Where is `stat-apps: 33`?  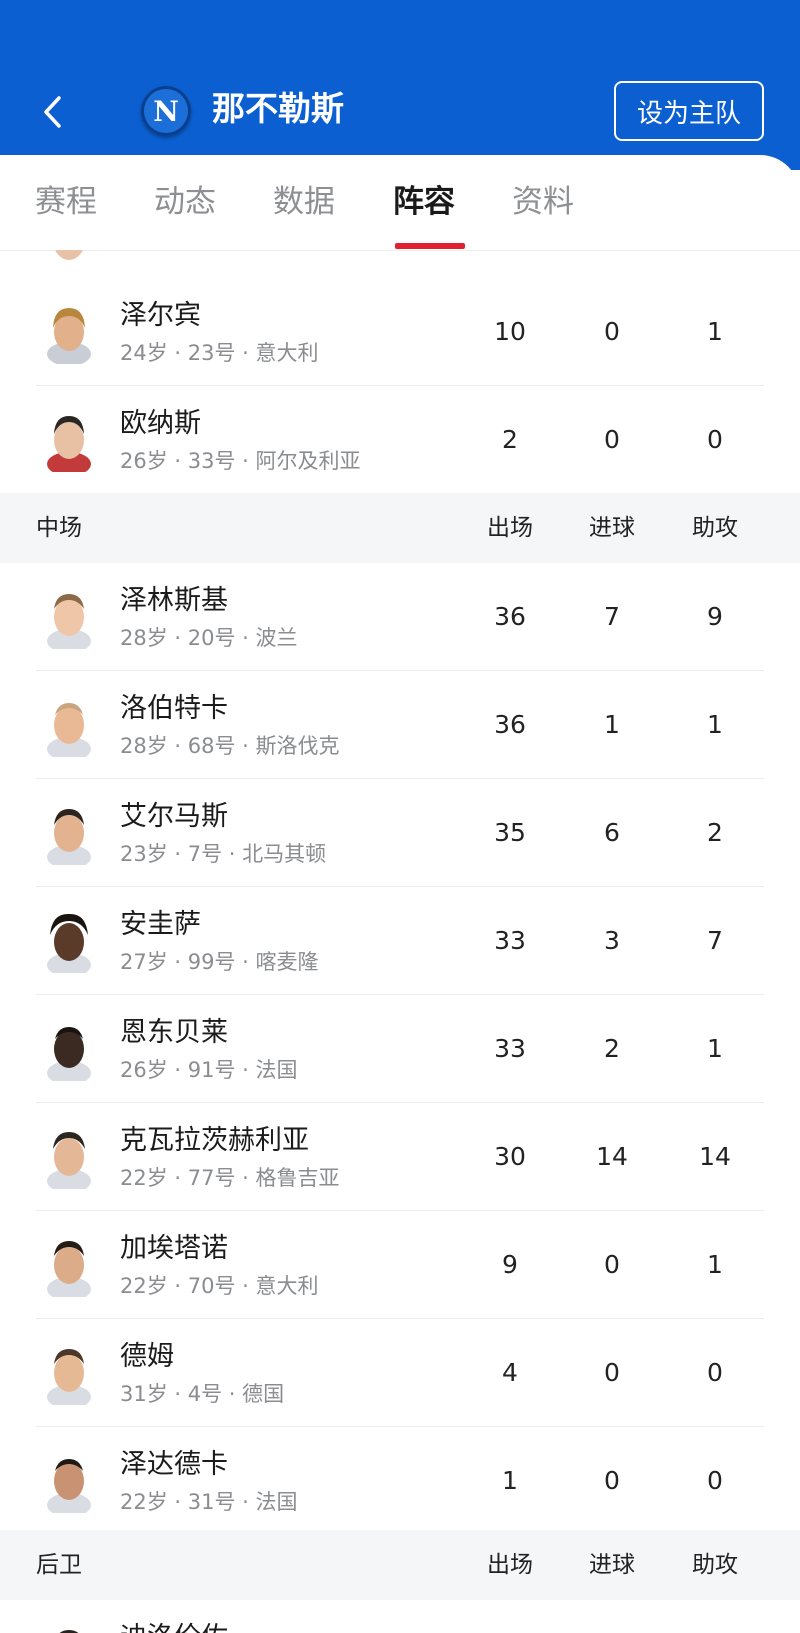
stat-apps: 33 is located at coordinates (510, 1048).